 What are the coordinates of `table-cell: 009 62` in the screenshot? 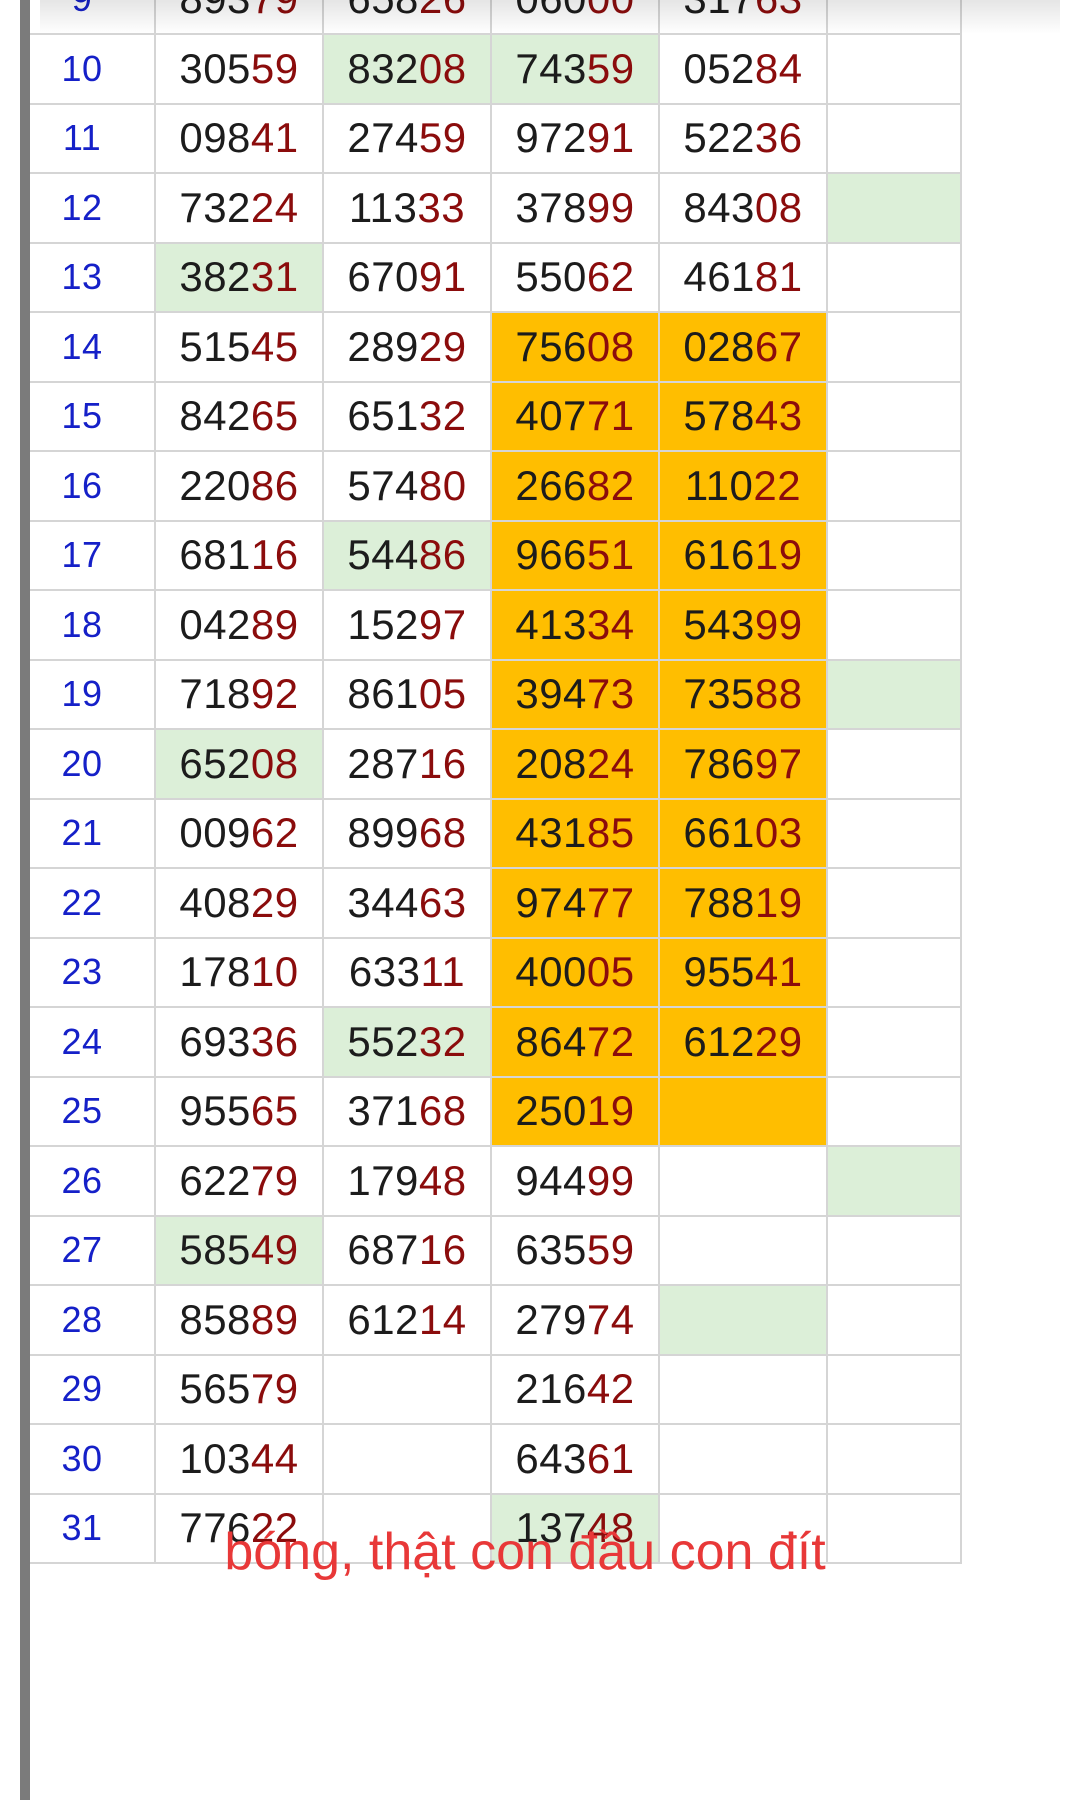 It's located at (240, 834).